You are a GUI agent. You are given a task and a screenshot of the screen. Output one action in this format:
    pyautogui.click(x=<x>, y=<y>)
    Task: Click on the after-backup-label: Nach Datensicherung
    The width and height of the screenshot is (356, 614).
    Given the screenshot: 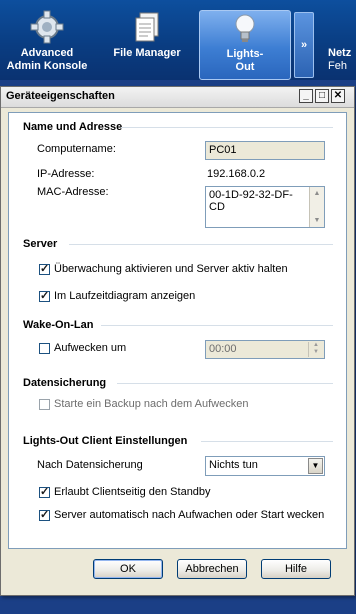 What is the action you would take?
    pyautogui.click(x=90, y=465)
    